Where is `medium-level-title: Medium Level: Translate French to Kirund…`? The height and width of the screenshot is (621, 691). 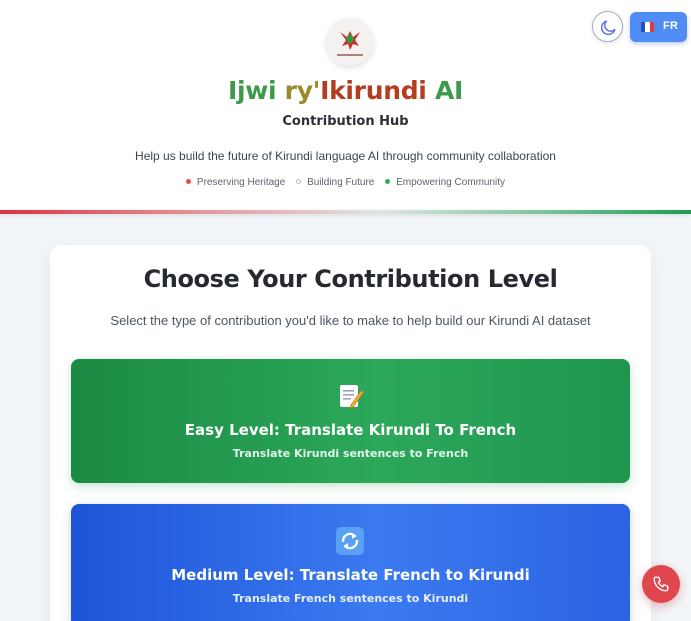 medium-level-title: Medium Level: Translate French to Kirund… is located at coordinates (350, 575).